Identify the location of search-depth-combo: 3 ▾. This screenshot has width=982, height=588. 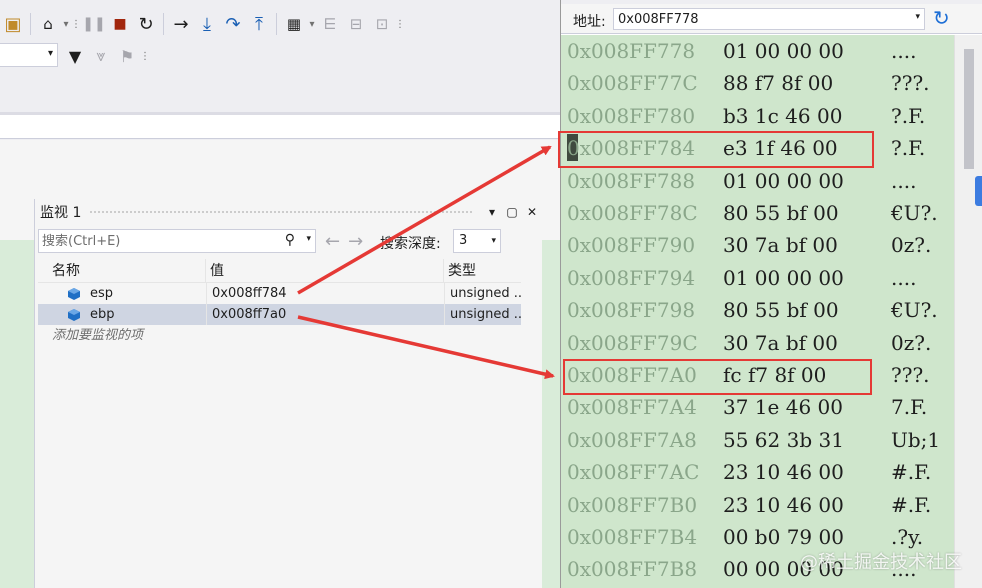
(477, 241).